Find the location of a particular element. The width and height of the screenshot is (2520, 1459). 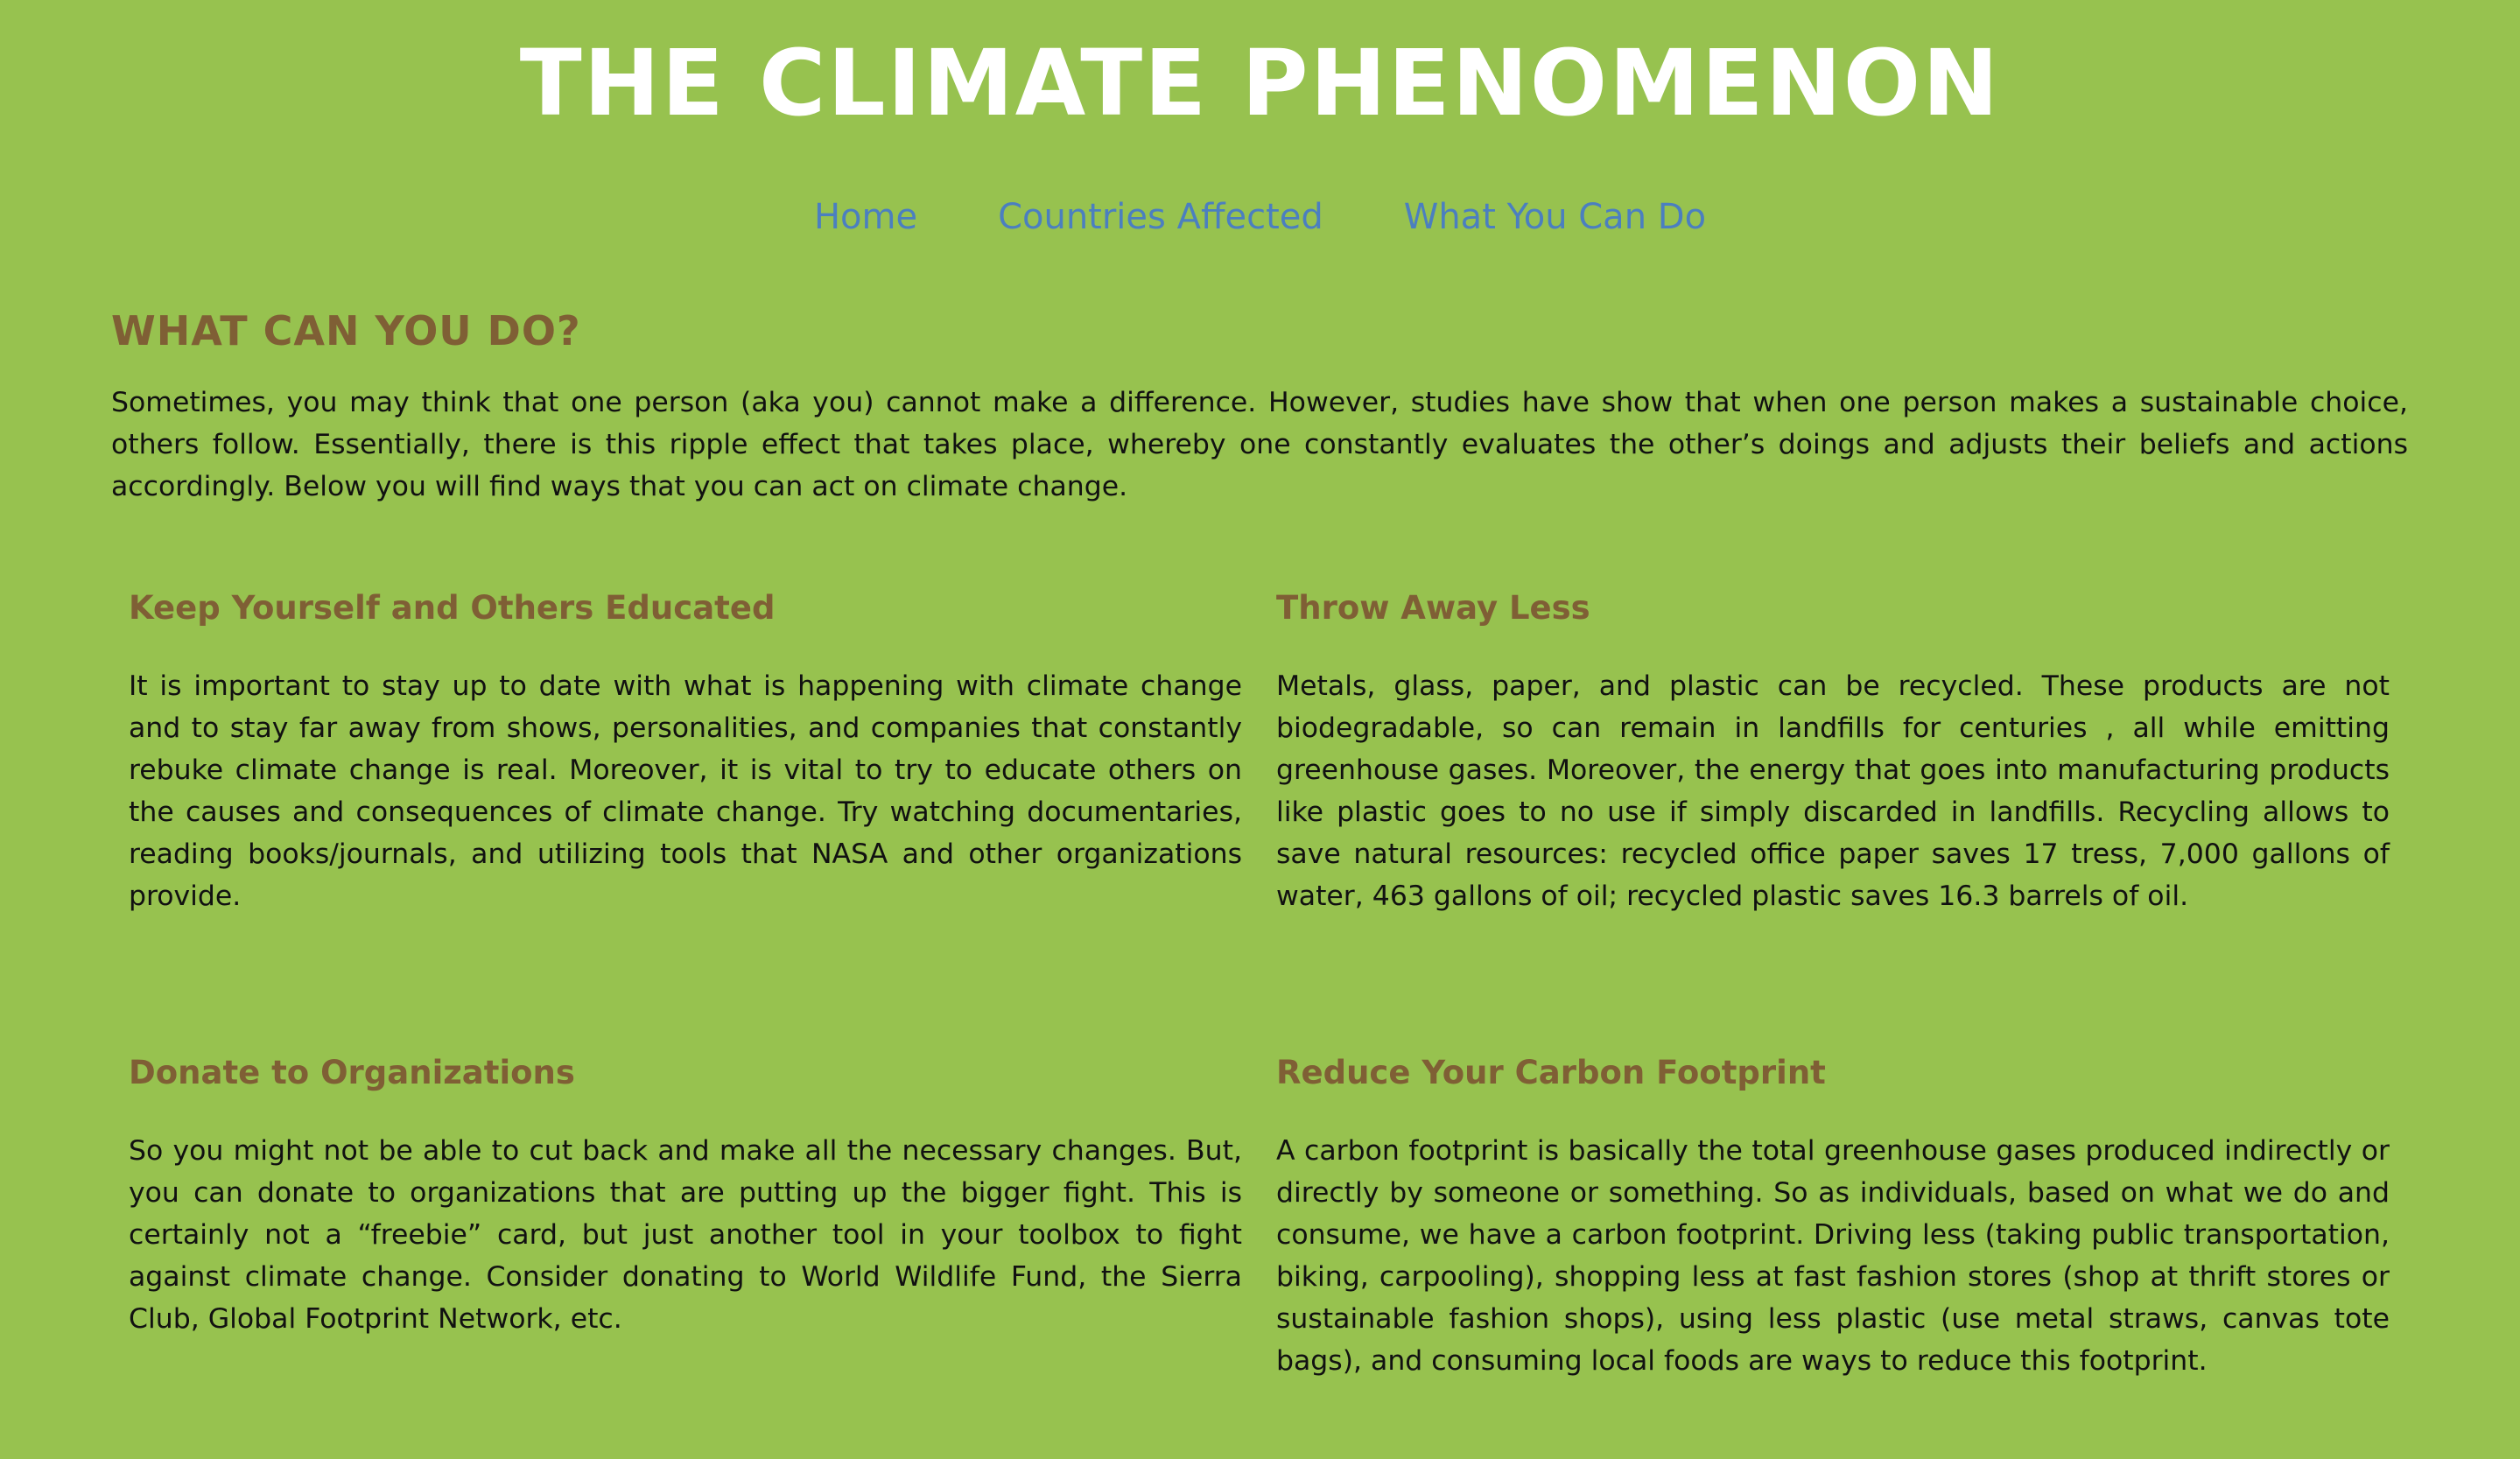

page-heading: WHAT CAN YOU DO? is located at coordinates (346, 330).